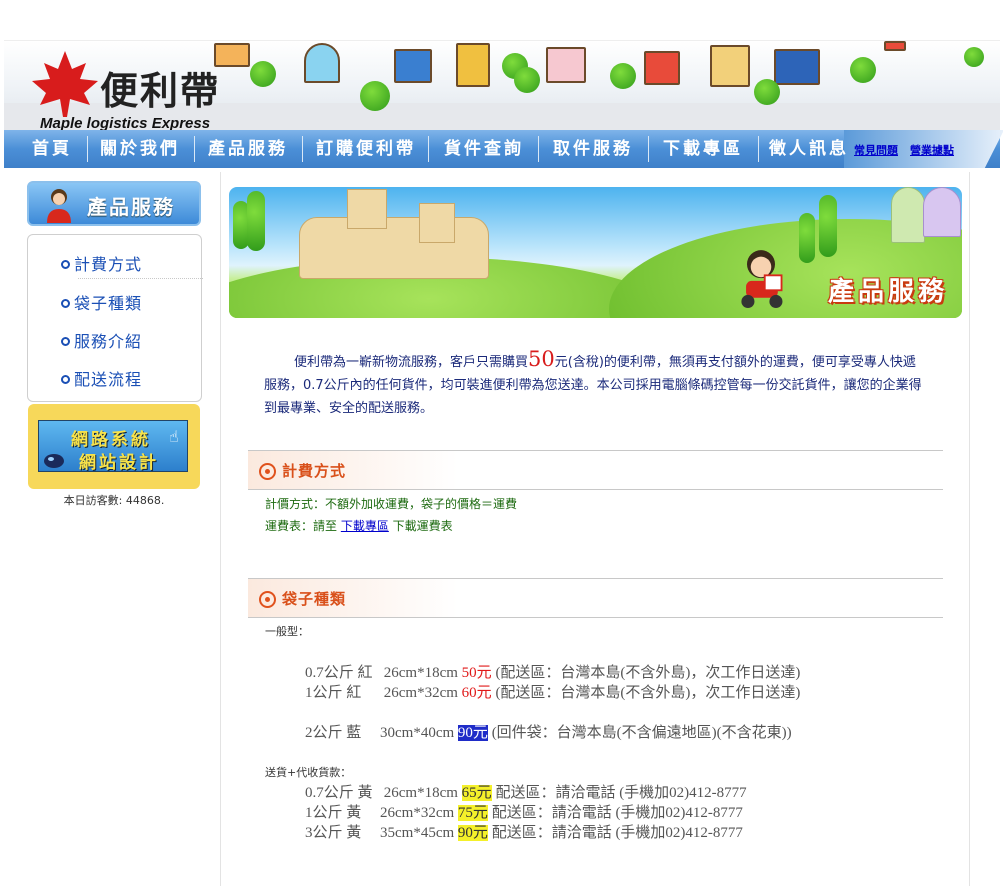  I want to click on avatar-icon, so click(59, 206).